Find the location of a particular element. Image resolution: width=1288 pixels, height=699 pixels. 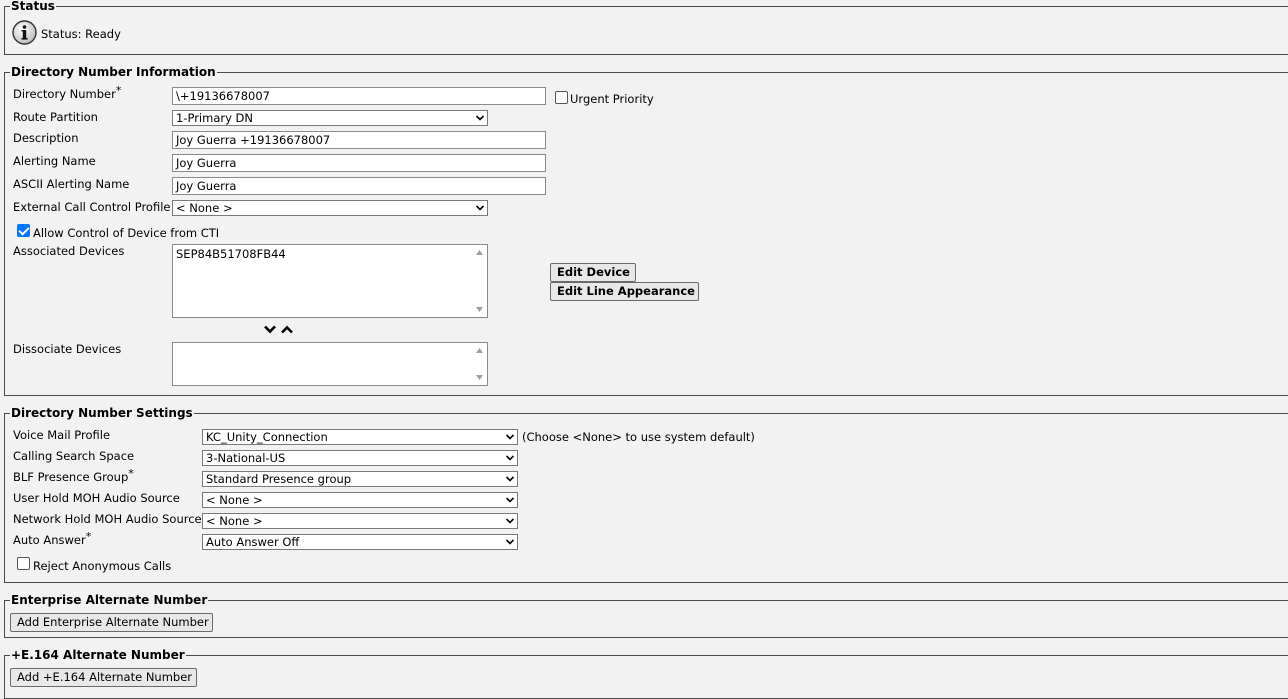

add-e164-alternate-number-button: Add +E.164 Alternate Number is located at coordinates (103, 677).